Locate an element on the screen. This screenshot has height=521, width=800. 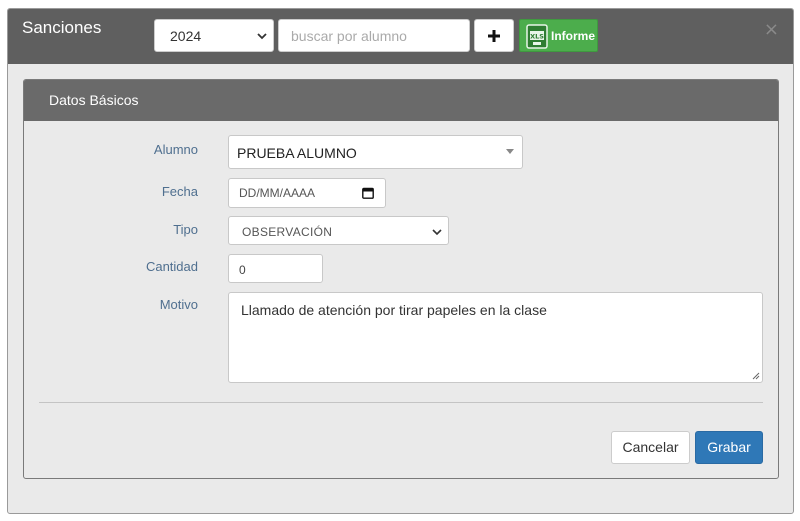
svg-text: XLS is located at coordinates (537, 37).